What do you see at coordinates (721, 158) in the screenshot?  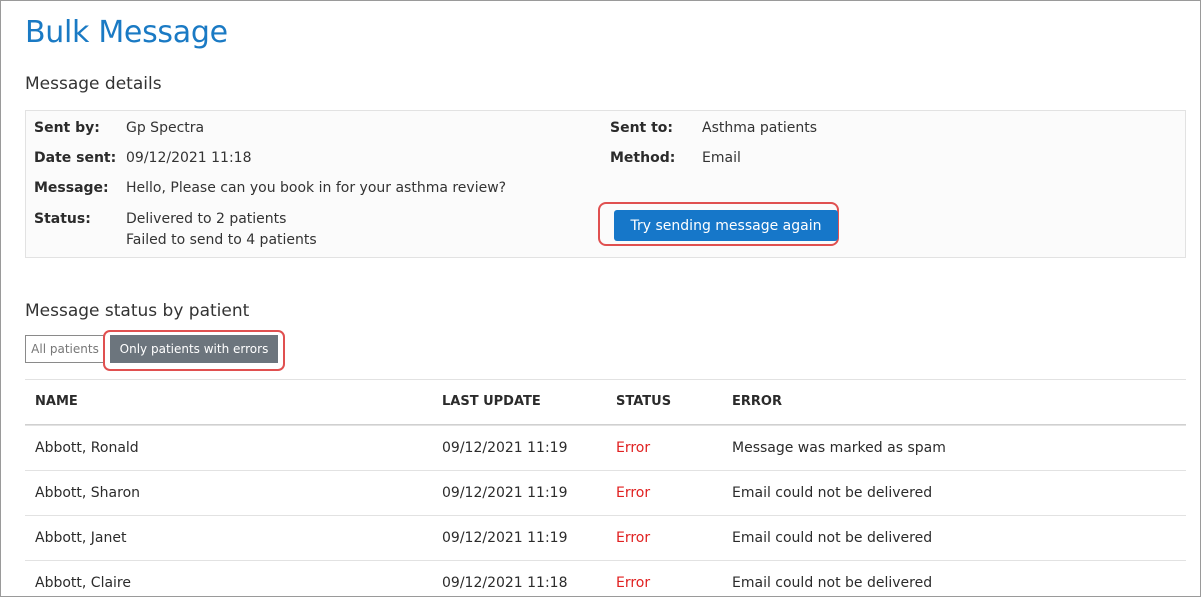 I see `method-value: Email` at bounding box center [721, 158].